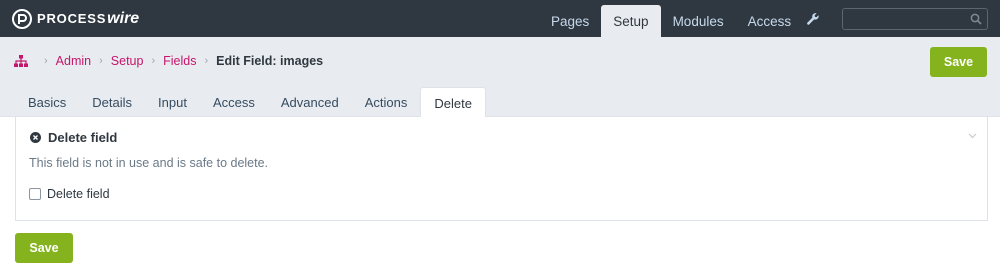 The image size is (1000, 278). What do you see at coordinates (631, 21) in the screenshot?
I see `nav-item-setup: Setup` at bounding box center [631, 21].